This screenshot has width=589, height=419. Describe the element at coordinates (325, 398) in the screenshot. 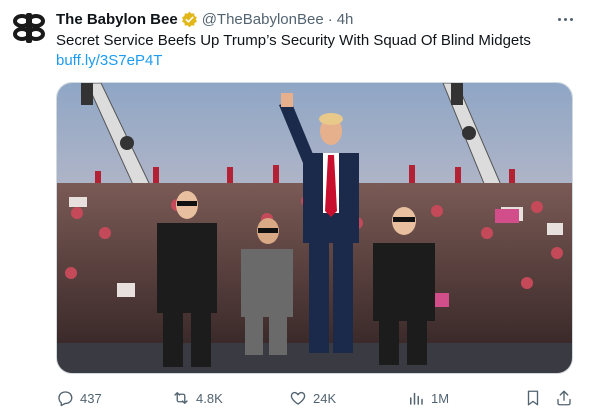

I see `like-count: 24K` at that location.